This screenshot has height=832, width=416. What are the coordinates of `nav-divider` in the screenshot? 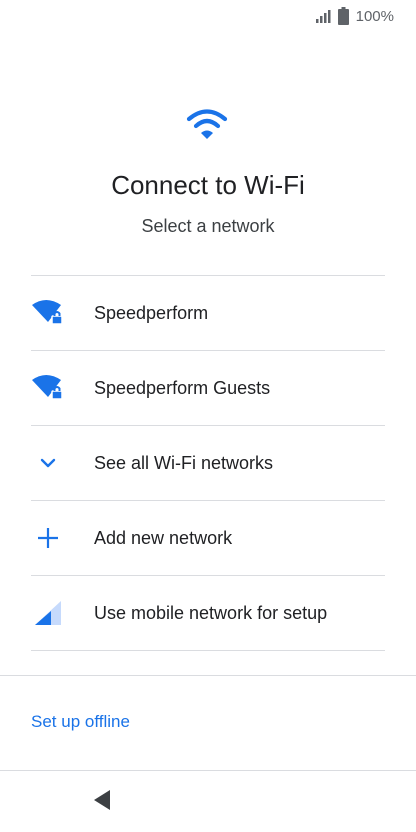 It's located at (208, 770).